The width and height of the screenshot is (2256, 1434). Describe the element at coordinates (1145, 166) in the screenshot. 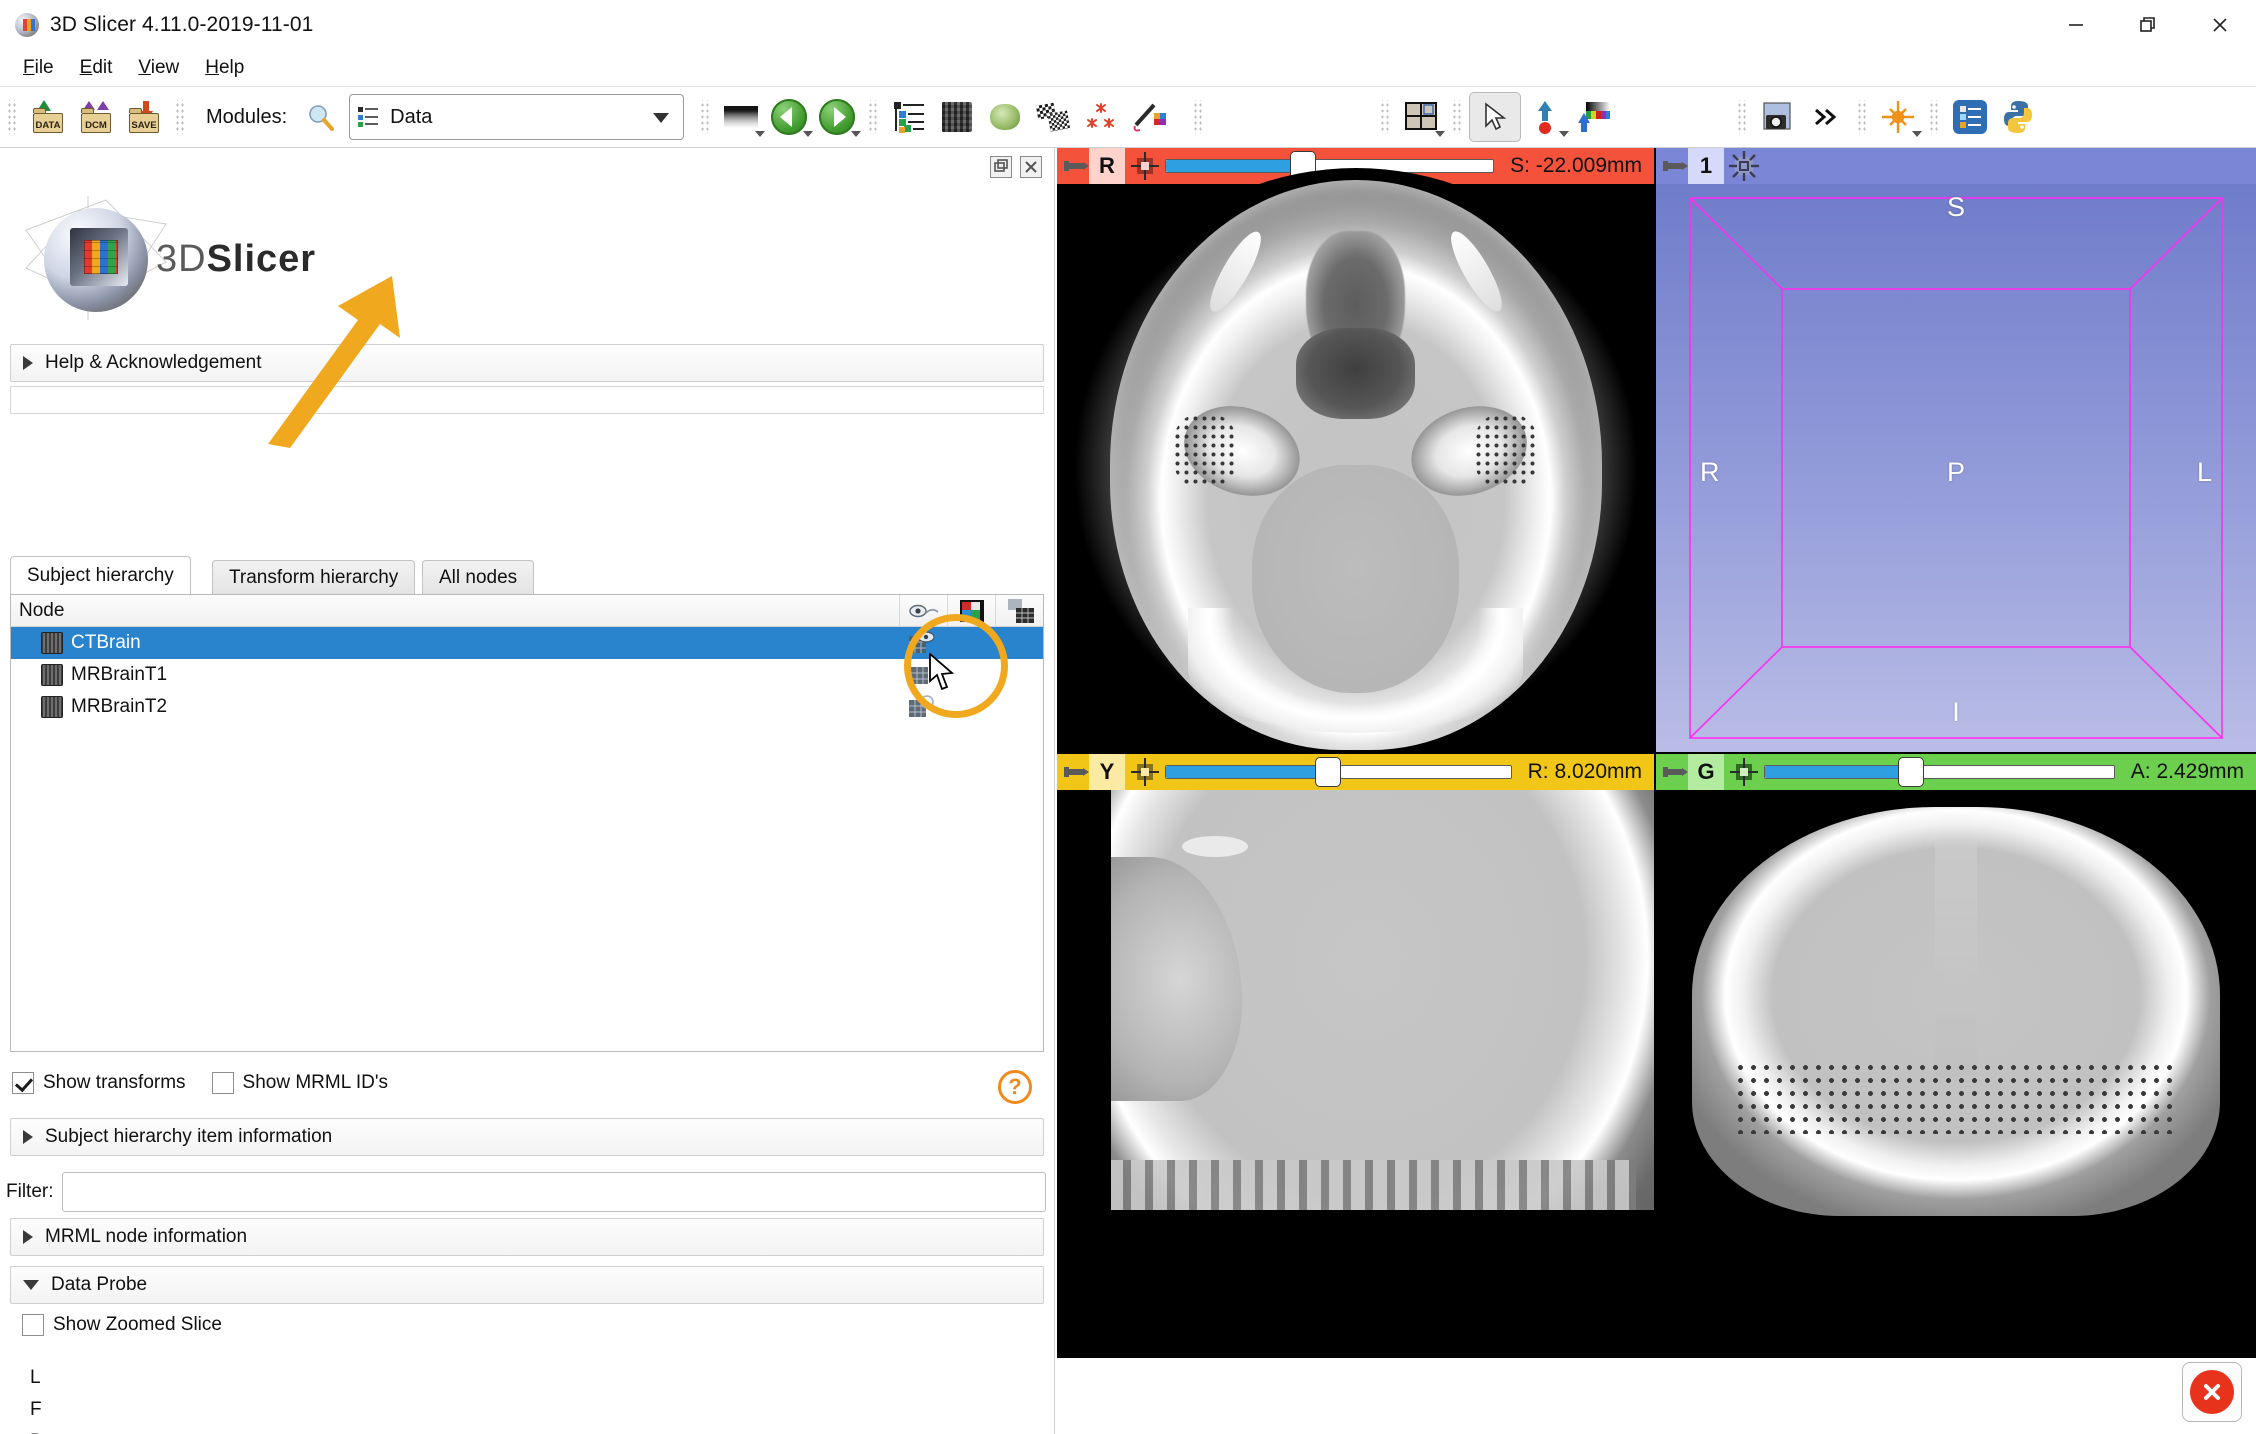

I see `slice-visibility-red-icon` at that location.